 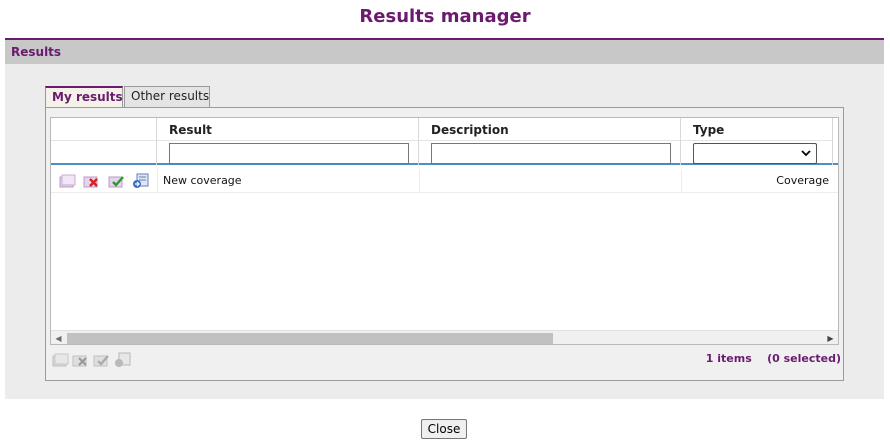 I want to click on column-description: Description, so click(x=550, y=141).